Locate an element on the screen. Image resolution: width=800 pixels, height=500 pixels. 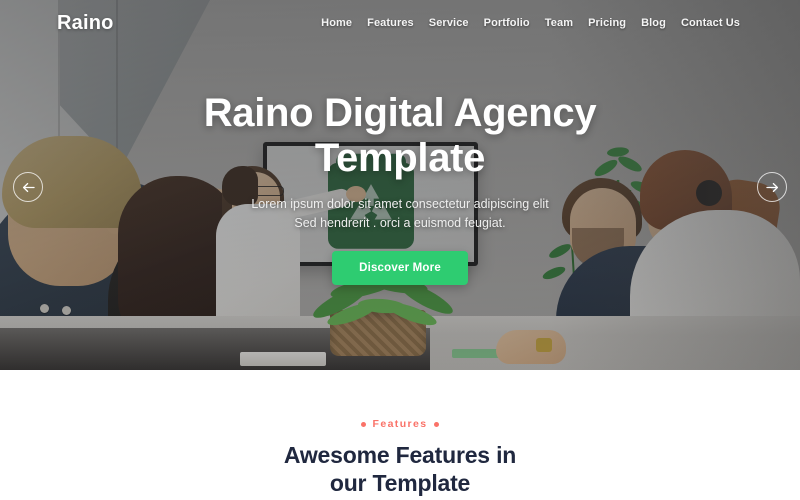
hero-title-line-1: Raino Digital Agency is located at coordinates (400, 113).